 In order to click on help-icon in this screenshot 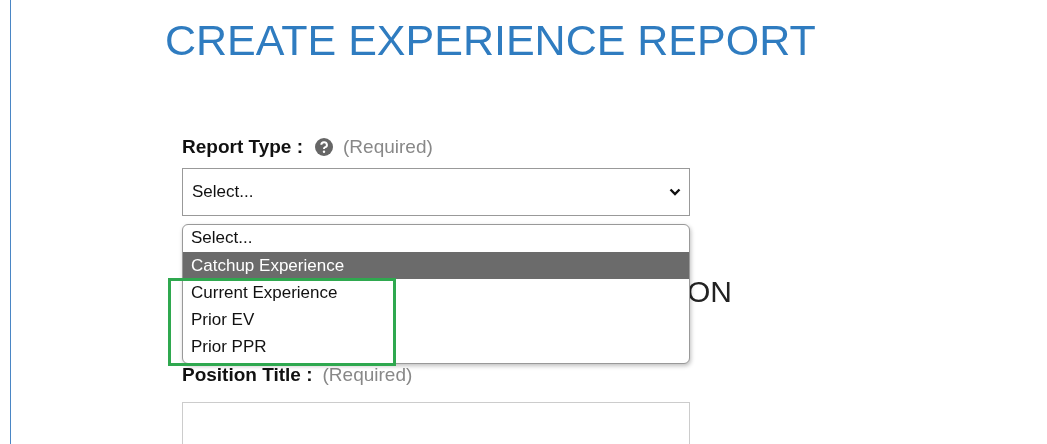, I will do `click(324, 147)`.